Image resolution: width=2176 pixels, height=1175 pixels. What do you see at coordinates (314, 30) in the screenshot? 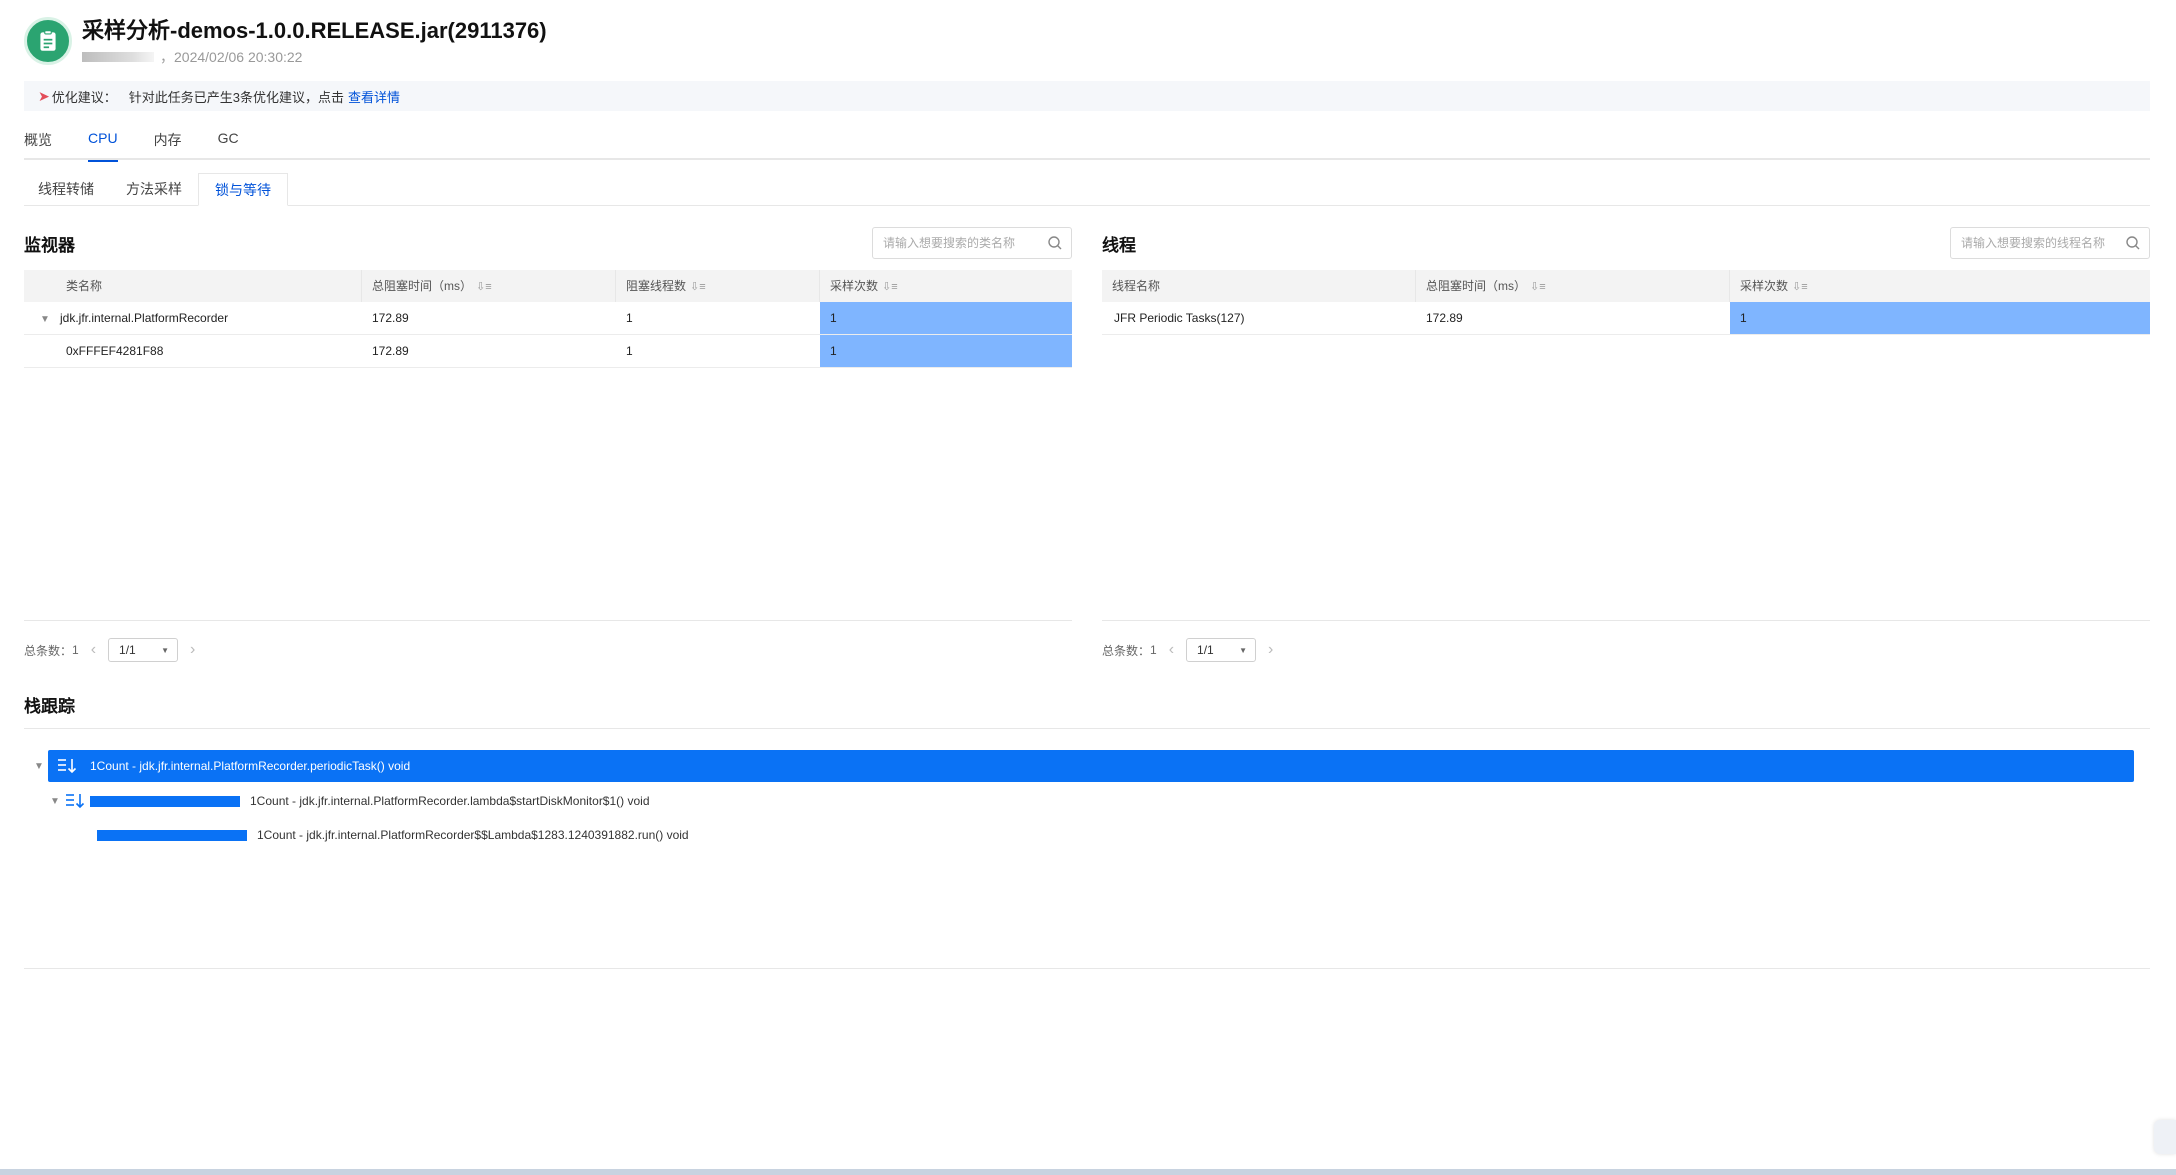
I see `page-title: 采样分析-demos-1.0.0.RELEASE.jar(2911376)` at bounding box center [314, 30].